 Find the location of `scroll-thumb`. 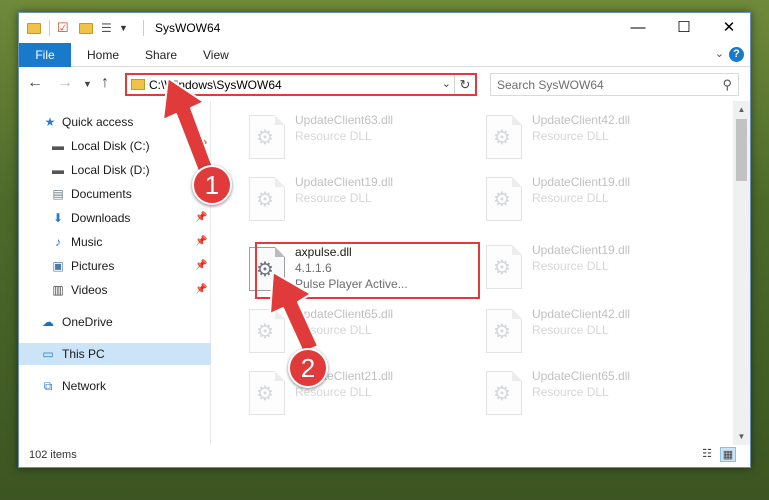

scroll-thumb is located at coordinates (741, 150).